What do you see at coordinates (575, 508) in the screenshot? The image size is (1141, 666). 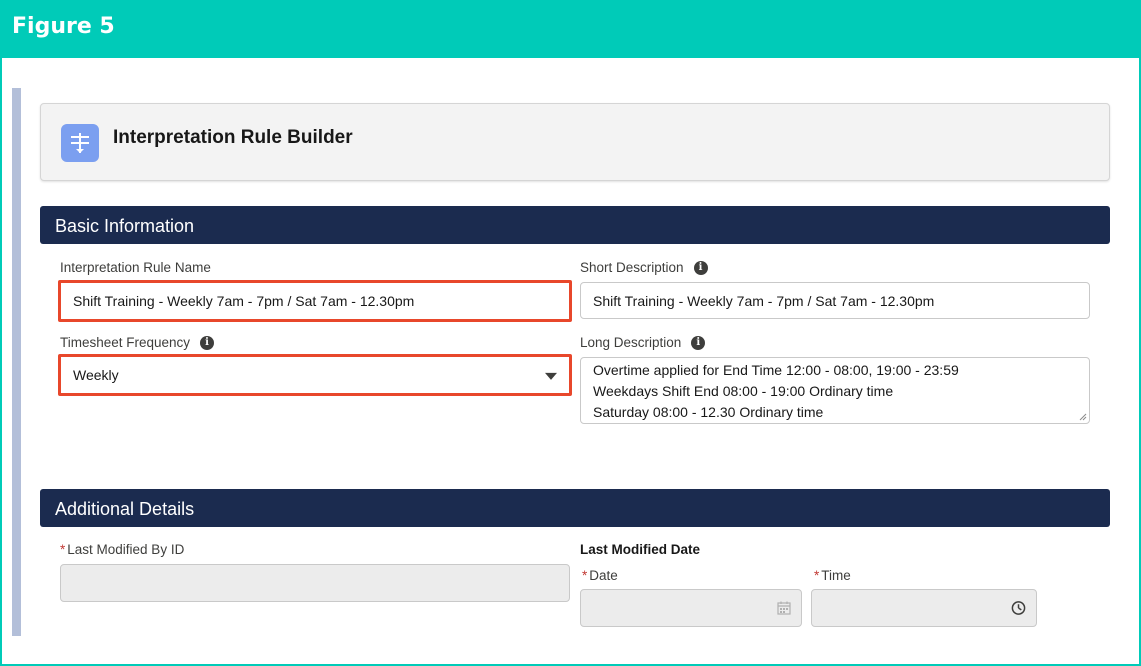 I see `section-additional-details: Additional Details` at bounding box center [575, 508].